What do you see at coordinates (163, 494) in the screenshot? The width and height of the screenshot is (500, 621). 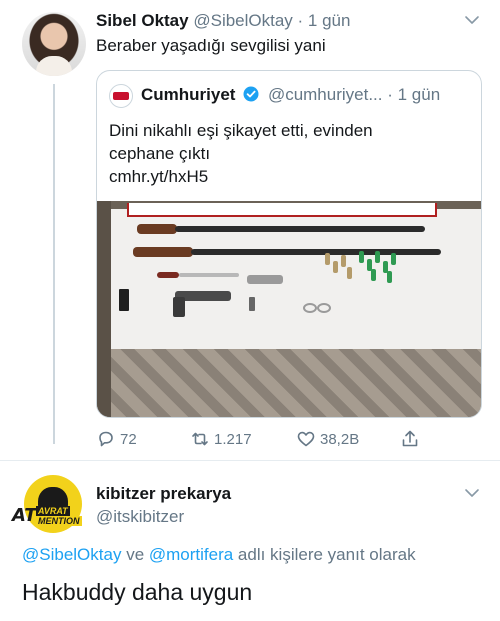 I see `reply-author-name: kibitzer prekarya` at bounding box center [163, 494].